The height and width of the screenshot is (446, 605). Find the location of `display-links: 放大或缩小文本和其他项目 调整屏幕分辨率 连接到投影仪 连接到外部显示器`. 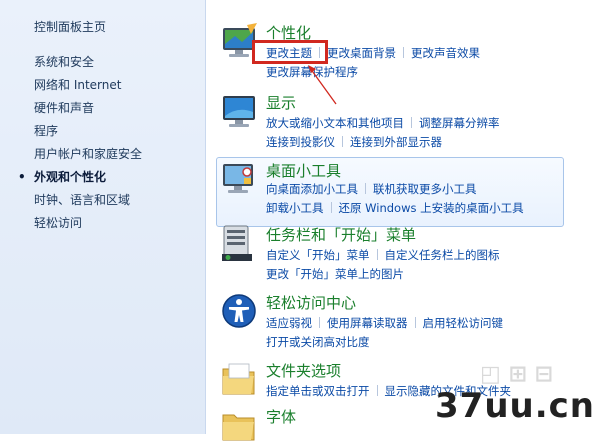

display-links: 放大或缩小文本和其他项目 调整屏幕分辨率 连接到投影仪 连接到外部显示器 is located at coordinates (383, 133).